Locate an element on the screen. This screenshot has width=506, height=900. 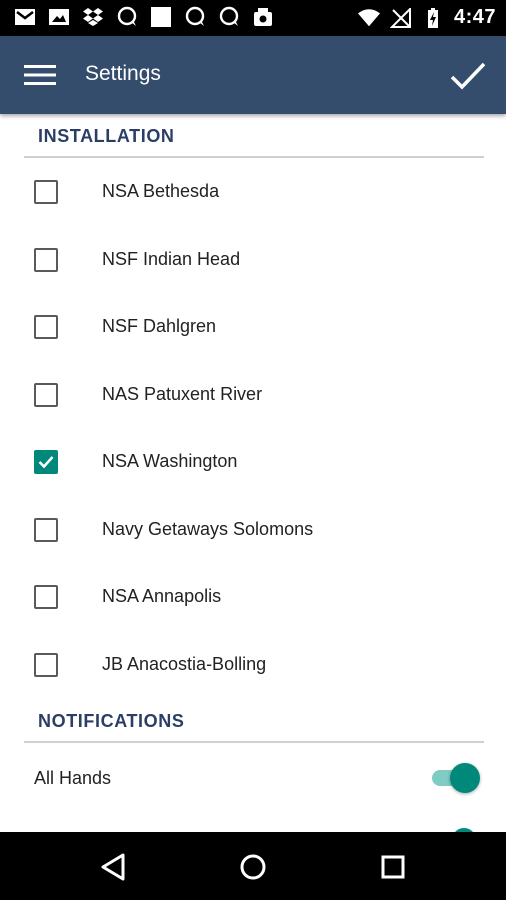
system-icons: 4:47 is located at coordinates (426, 17).